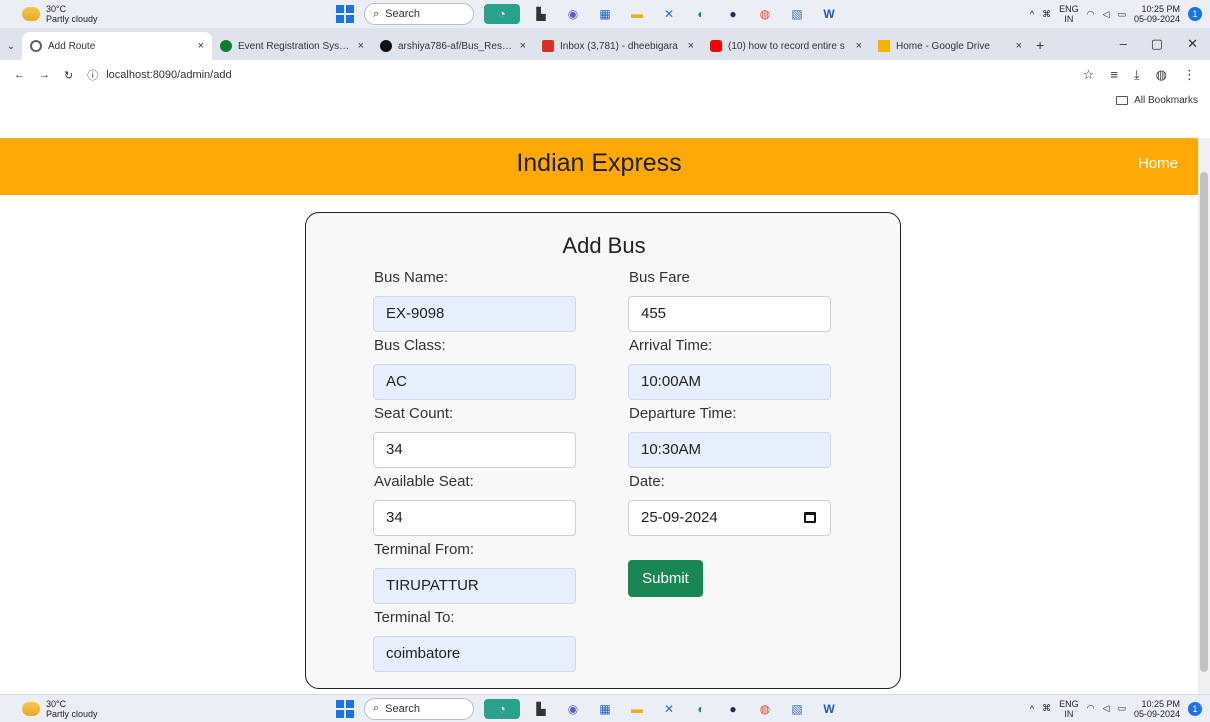 The height and width of the screenshot is (722, 1210). What do you see at coordinates (117, 46) in the screenshot?
I see `tab-add-route: Add Route ×` at bounding box center [117, 46].